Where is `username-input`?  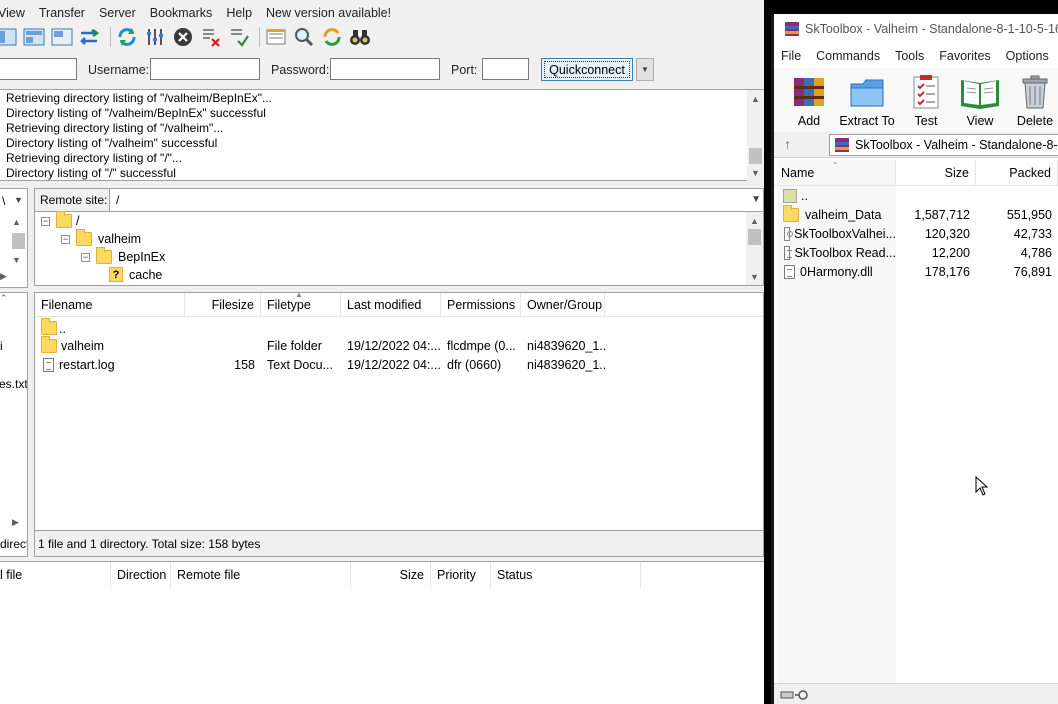 username-input is located at coordinates (205, 69).